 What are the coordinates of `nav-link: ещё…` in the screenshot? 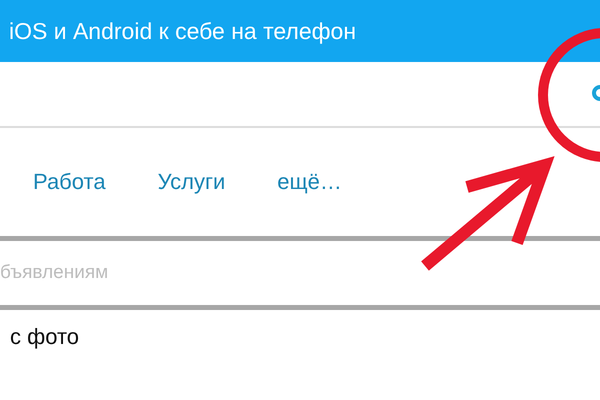 It's located at (309, 182).